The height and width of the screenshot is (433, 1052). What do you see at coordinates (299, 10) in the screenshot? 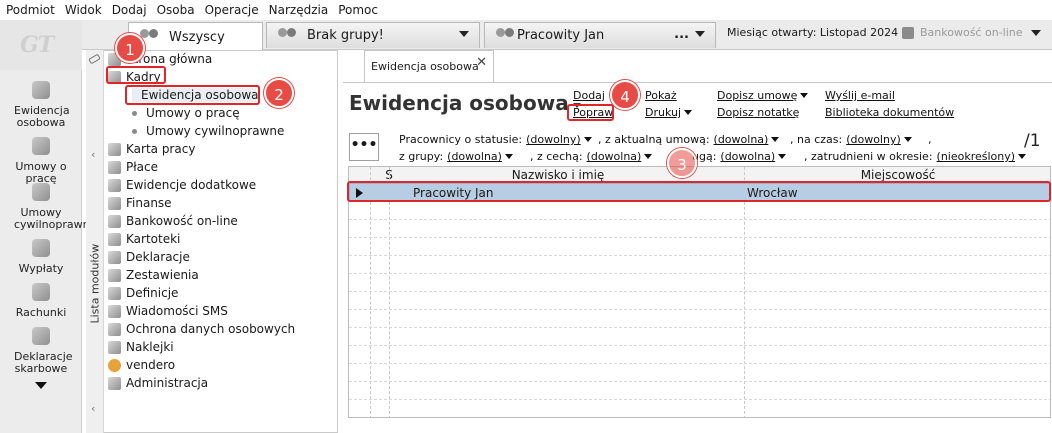
I see `menu-narzedzia: Narzędzia` at bounding box center [299, 10].